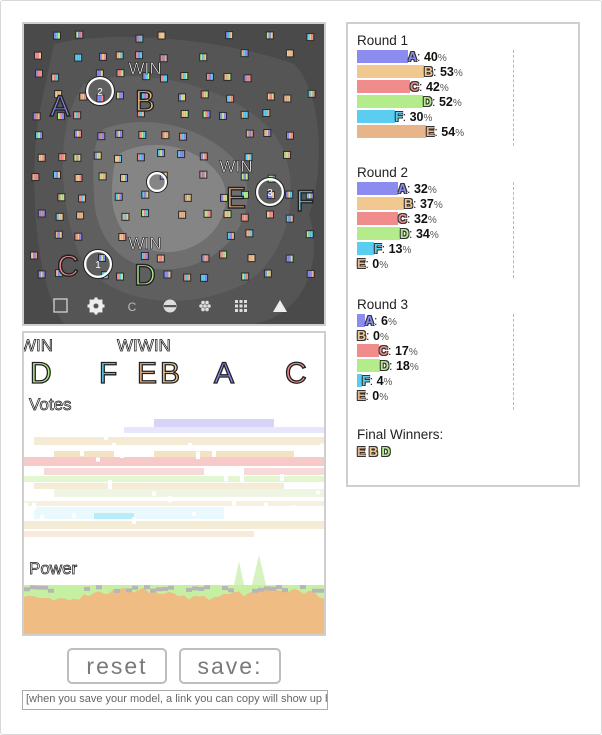  What do you see at coordinates (67, 266) in the screenshot?
I see `candidate-c: C` at bounding box center [67, 266].